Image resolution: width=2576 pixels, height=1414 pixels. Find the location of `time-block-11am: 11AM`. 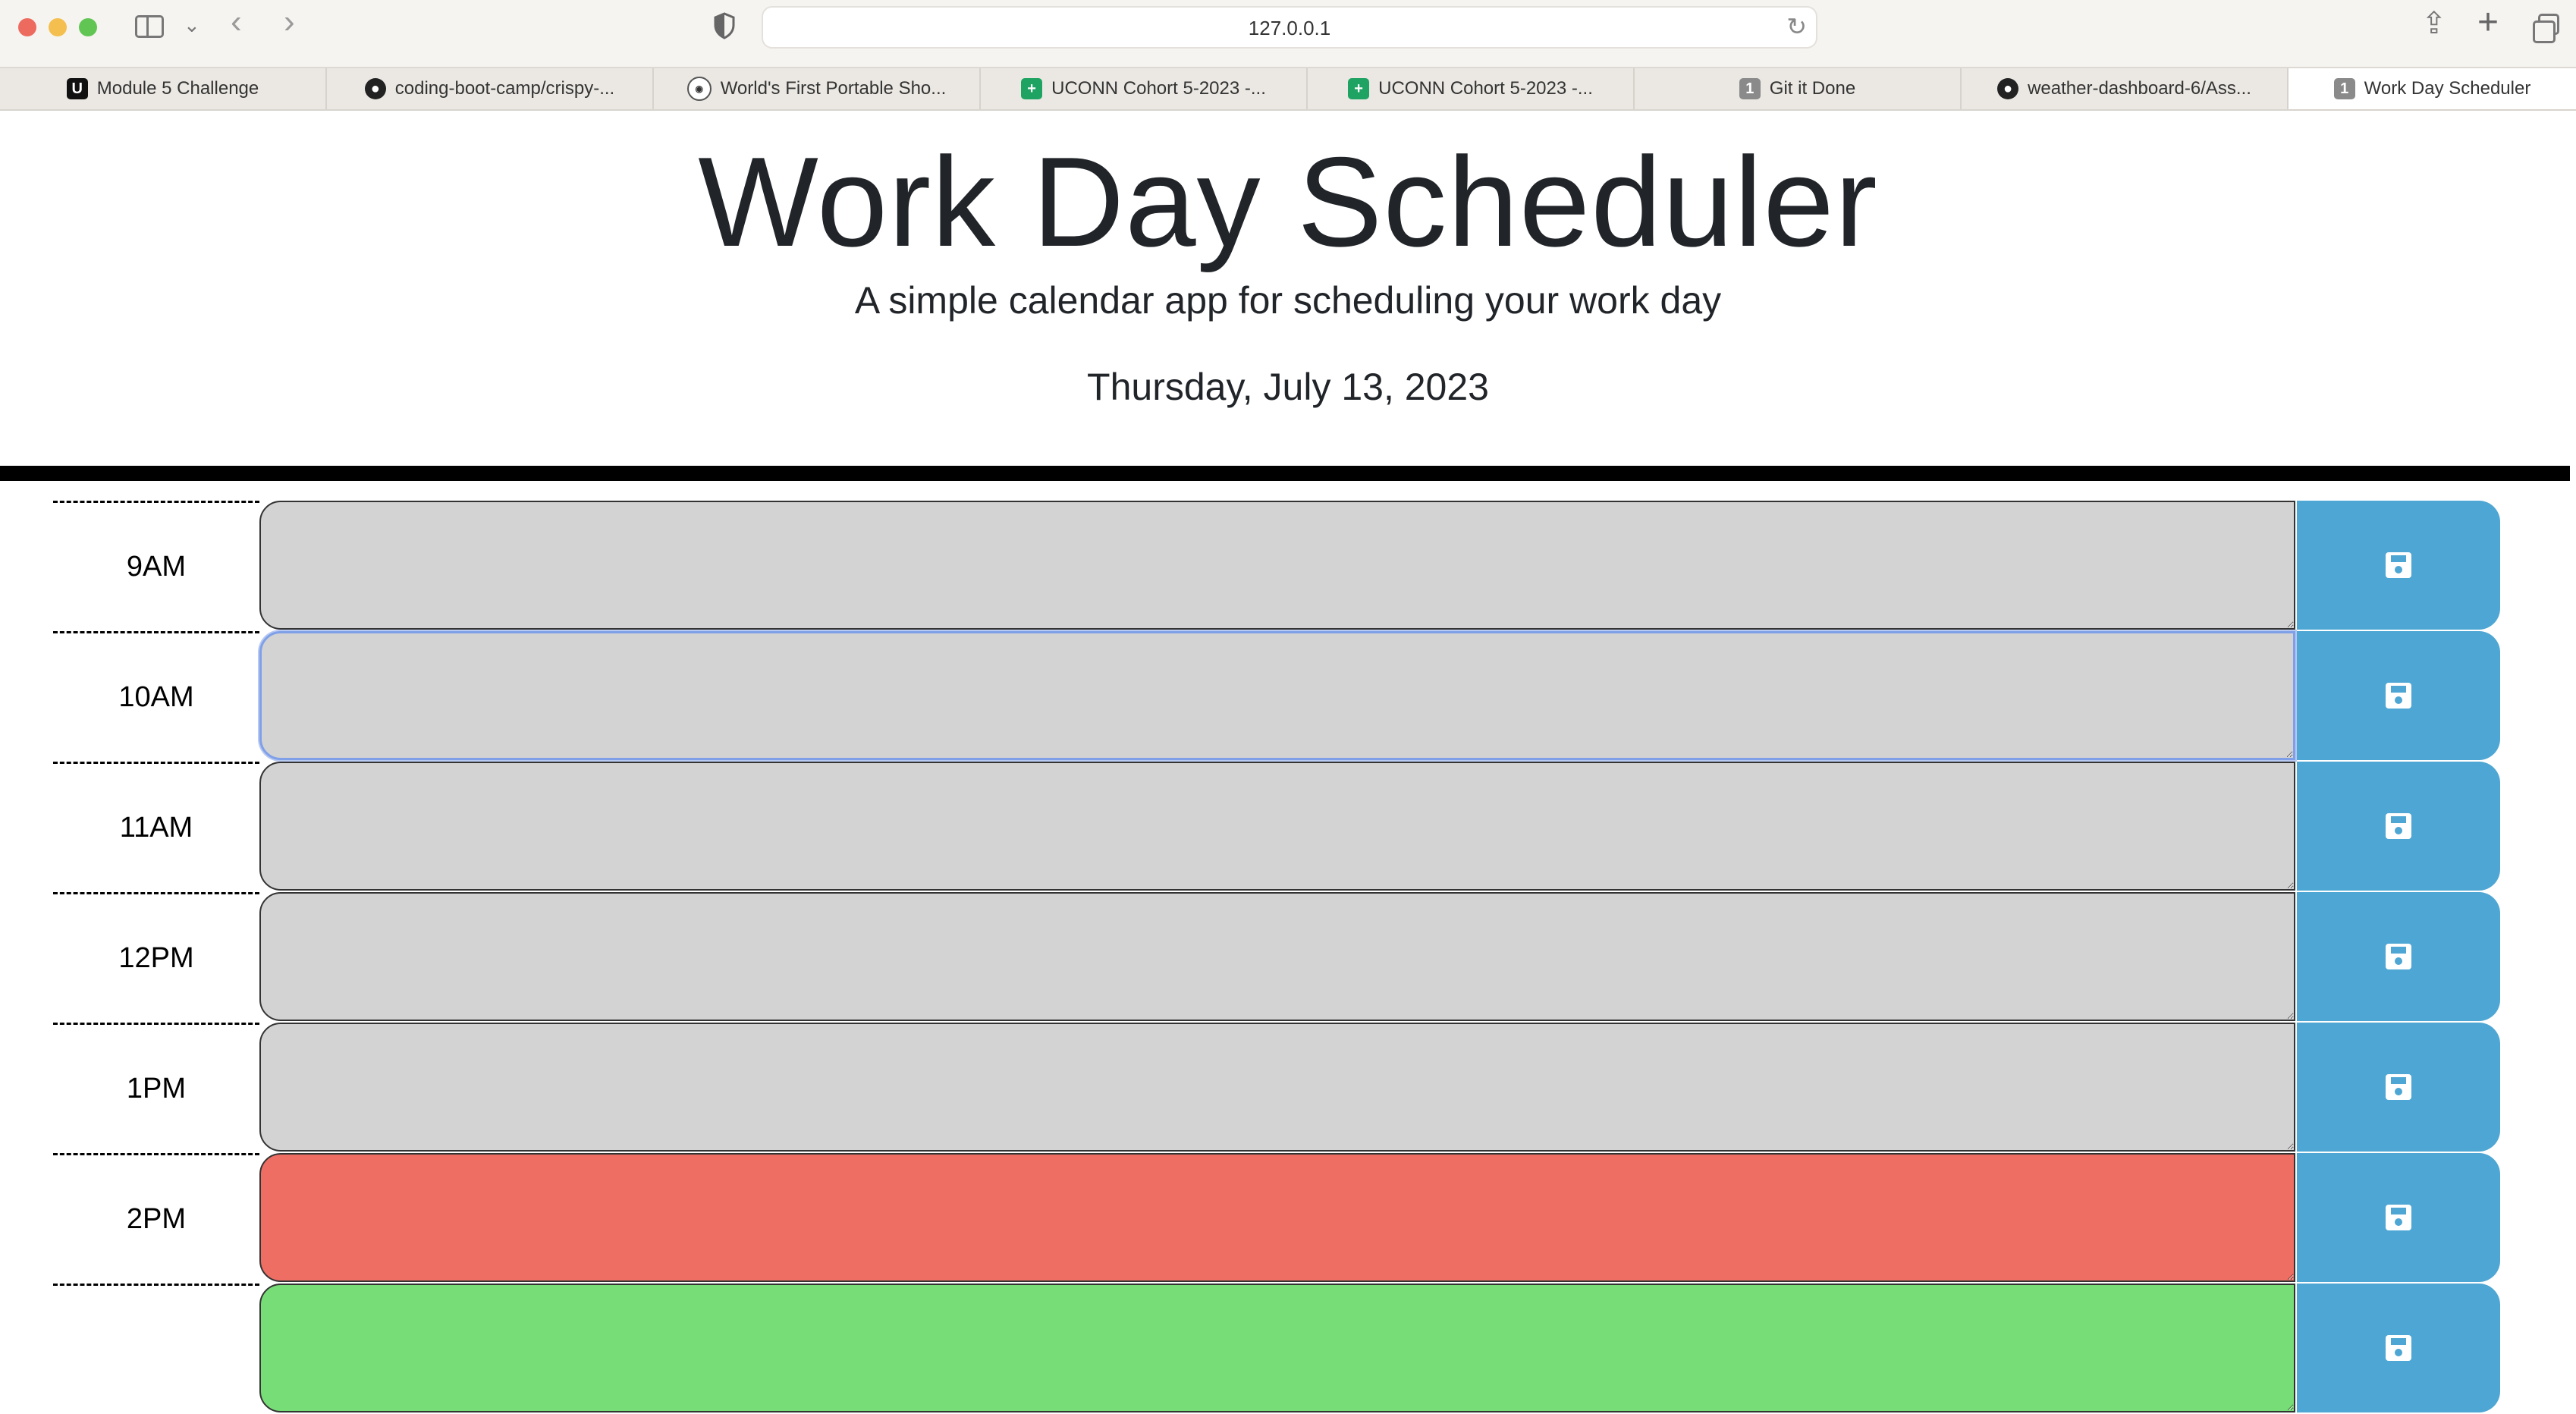

time-block-11am: 11AM is located at coordinates (1288, 827).